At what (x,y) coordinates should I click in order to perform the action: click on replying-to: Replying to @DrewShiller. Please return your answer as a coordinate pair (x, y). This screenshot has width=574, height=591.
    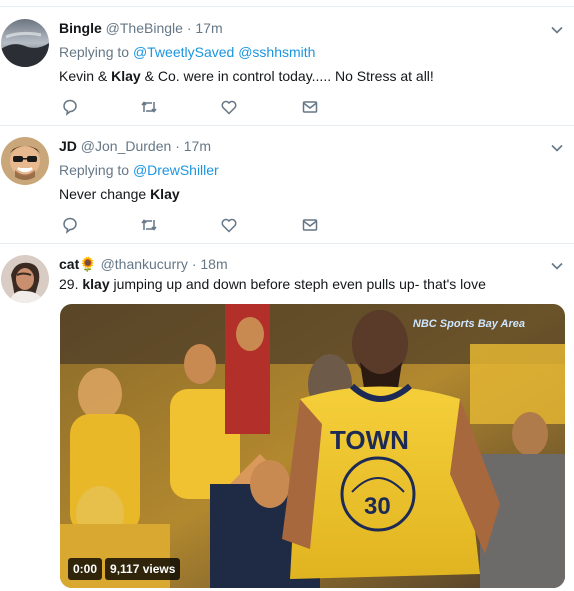
    Looking at the image, I should click on (139, 170).